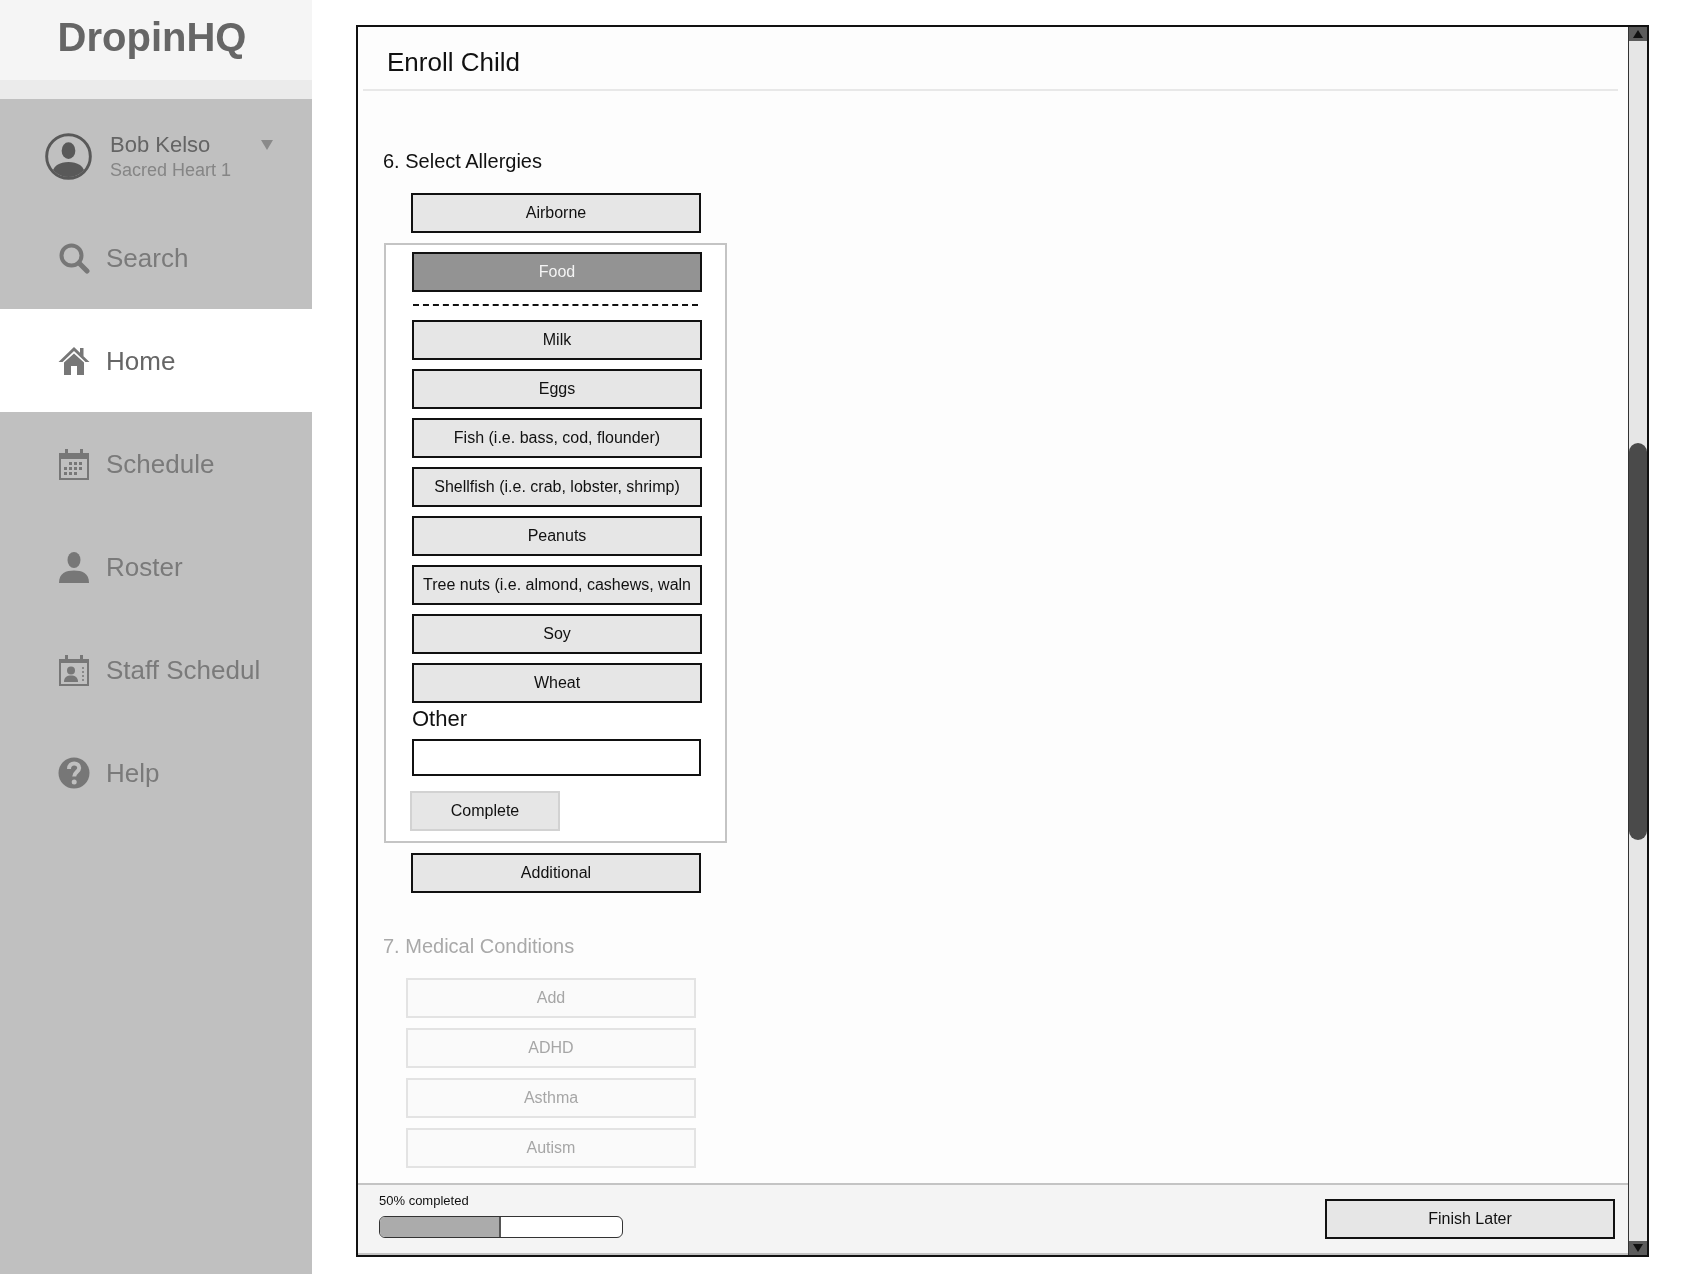 This screenshot has width=1683, height=1274. What do you see at coordinates (556, 757) in the screenshot?
I see `other-input-field` at bounding box center [556, 757].